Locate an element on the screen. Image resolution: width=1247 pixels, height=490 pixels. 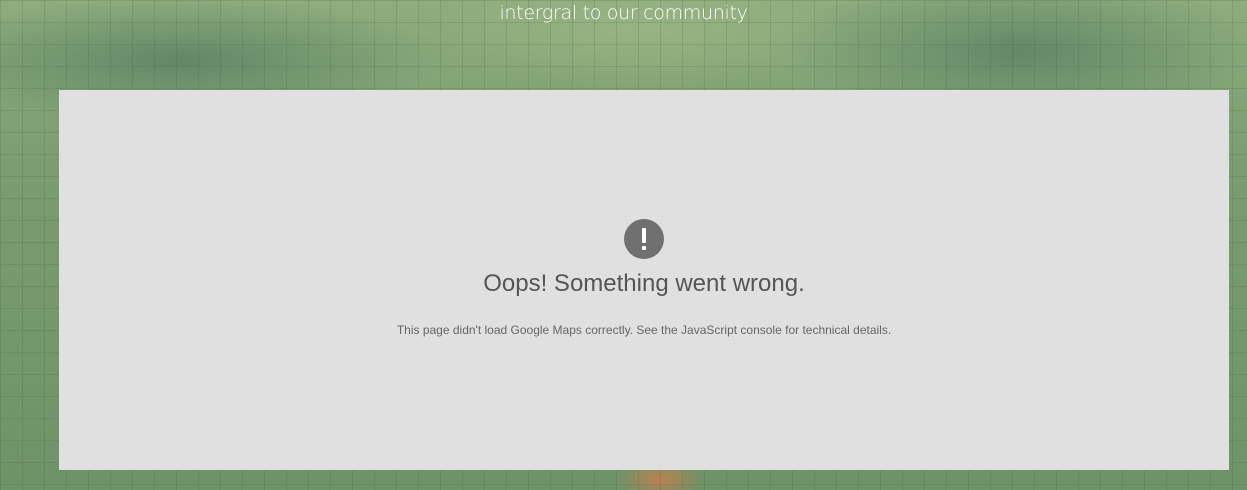
section-tagline: intergral to our community is located at coordinates (623, 13).